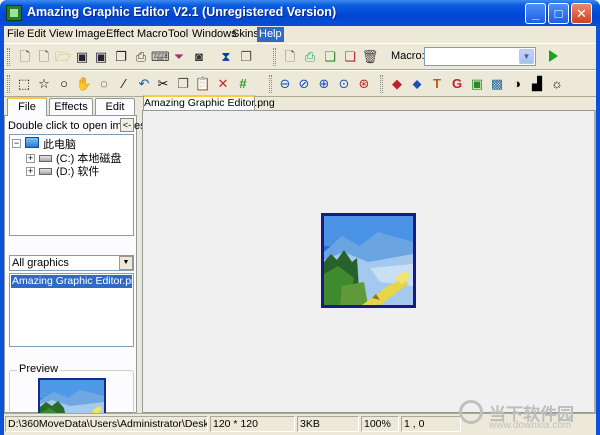 The width and height of the screenshot is (600, 435). What do you see at coordinates (223, 84) in the screenshot?
I see `delete-icon: ✕` at bounding box center [223, 84].